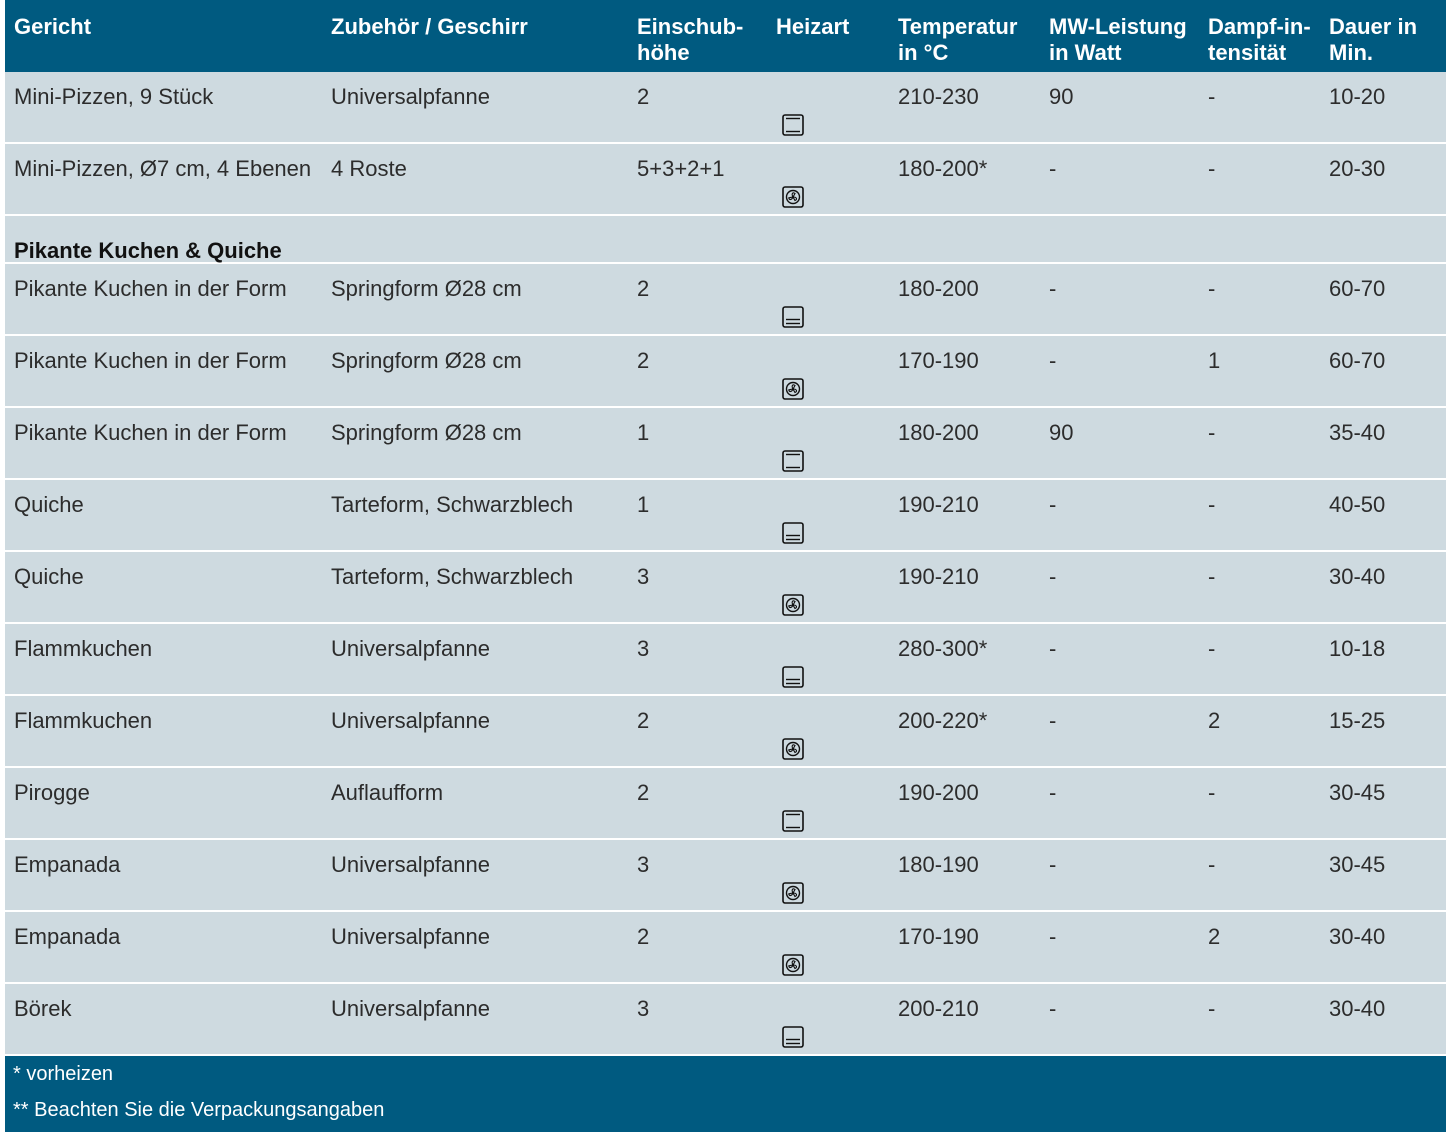  What do you see at coordinates (725, 240) in the screenshot?
I see `section-row: Pikante Kuchen & Quiche` at bounding box center [725, 240].